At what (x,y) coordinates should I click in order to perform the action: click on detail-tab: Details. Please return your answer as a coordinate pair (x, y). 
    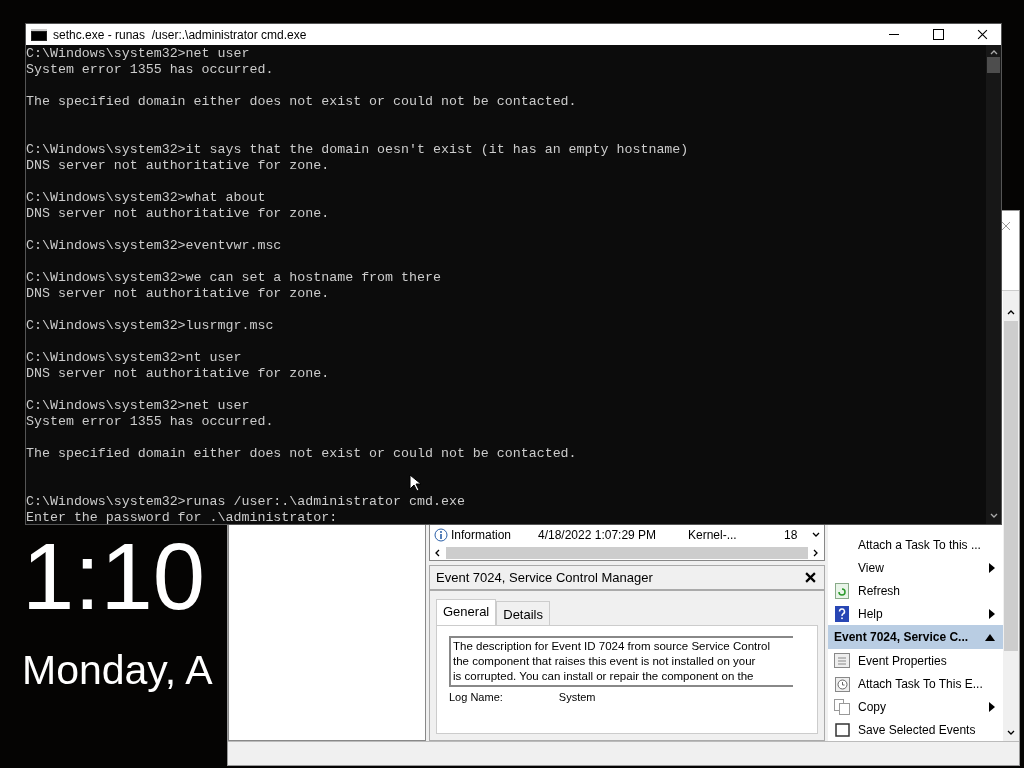
    Looking at the image, I should click on (523, 613).